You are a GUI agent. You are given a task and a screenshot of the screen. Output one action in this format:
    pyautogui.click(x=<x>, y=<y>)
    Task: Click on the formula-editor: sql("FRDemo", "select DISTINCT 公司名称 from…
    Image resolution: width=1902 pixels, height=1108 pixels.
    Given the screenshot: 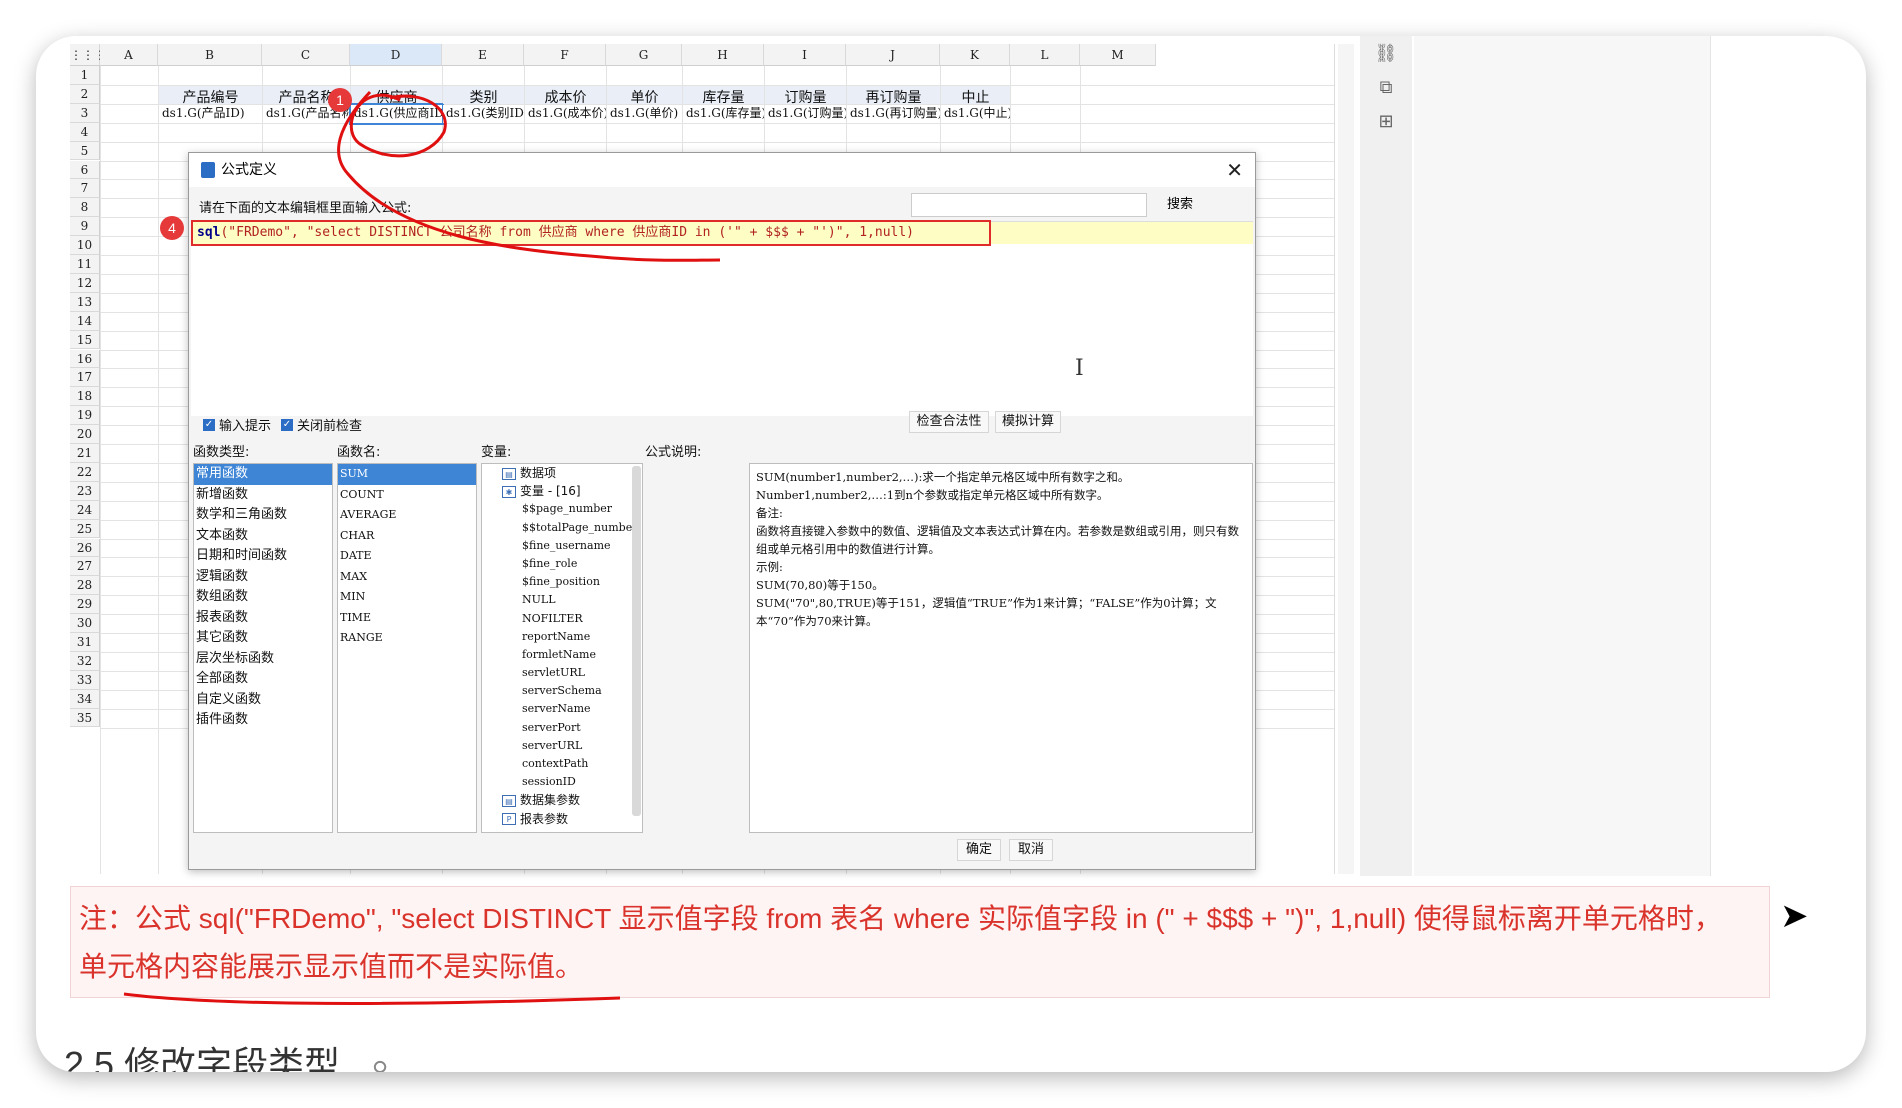 What is the action you would take?
    pyautogui.click(x=722, y=318)
    